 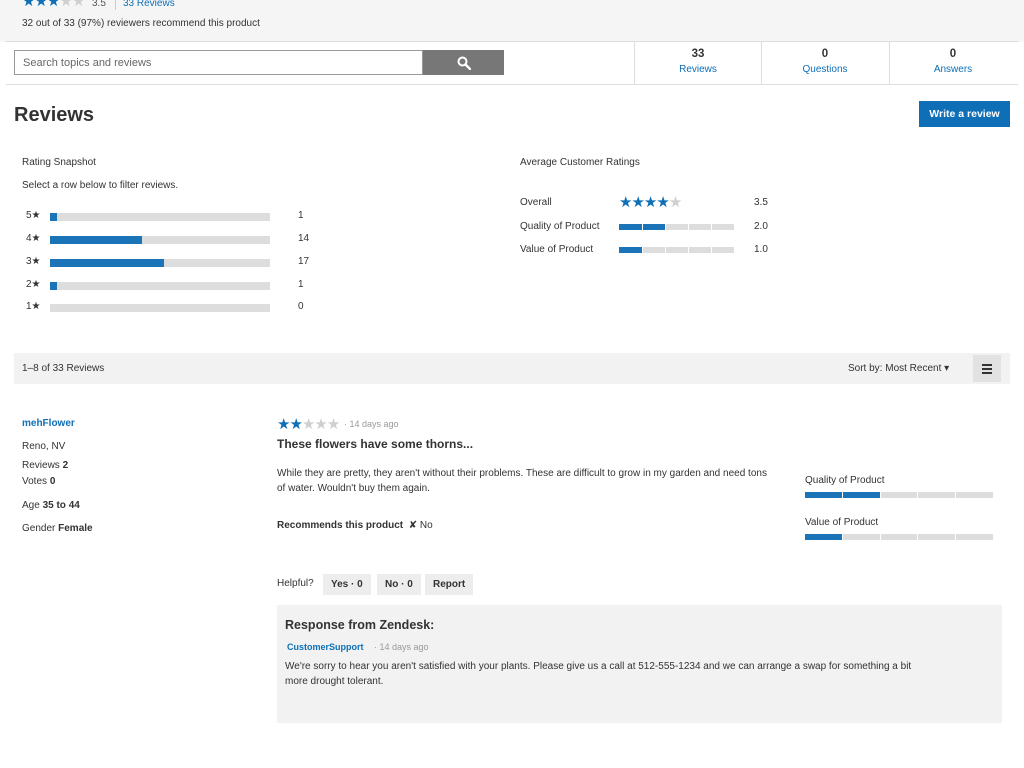 I want to click on average-value-label: Value of Product, so click(x=557, y=249).